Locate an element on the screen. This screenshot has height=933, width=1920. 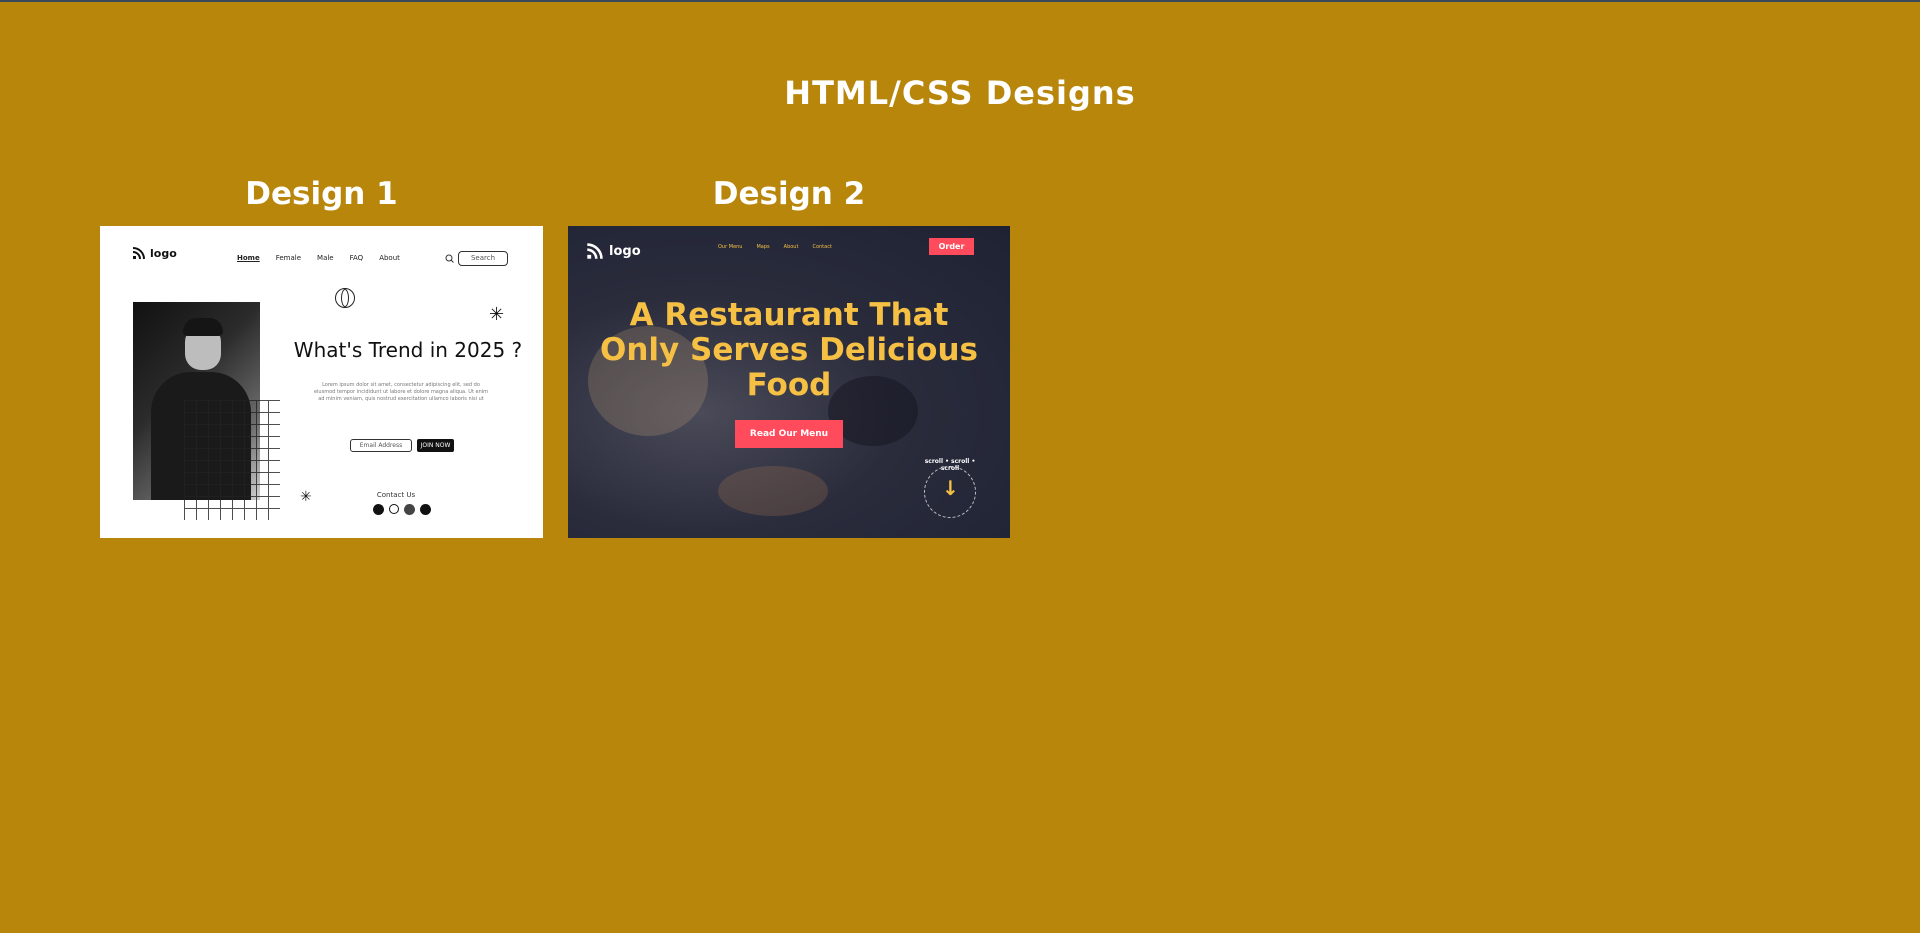
globe-icon is located at coordinates (345, 298).